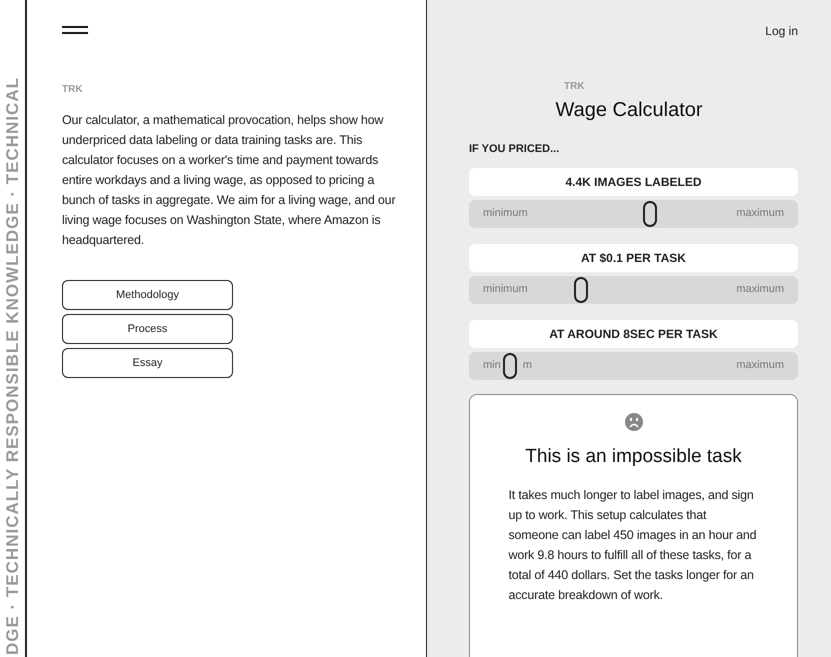 The width and height of the screenshot is (831, 657). I want to click on sad-face-icon, so click(633, 421).